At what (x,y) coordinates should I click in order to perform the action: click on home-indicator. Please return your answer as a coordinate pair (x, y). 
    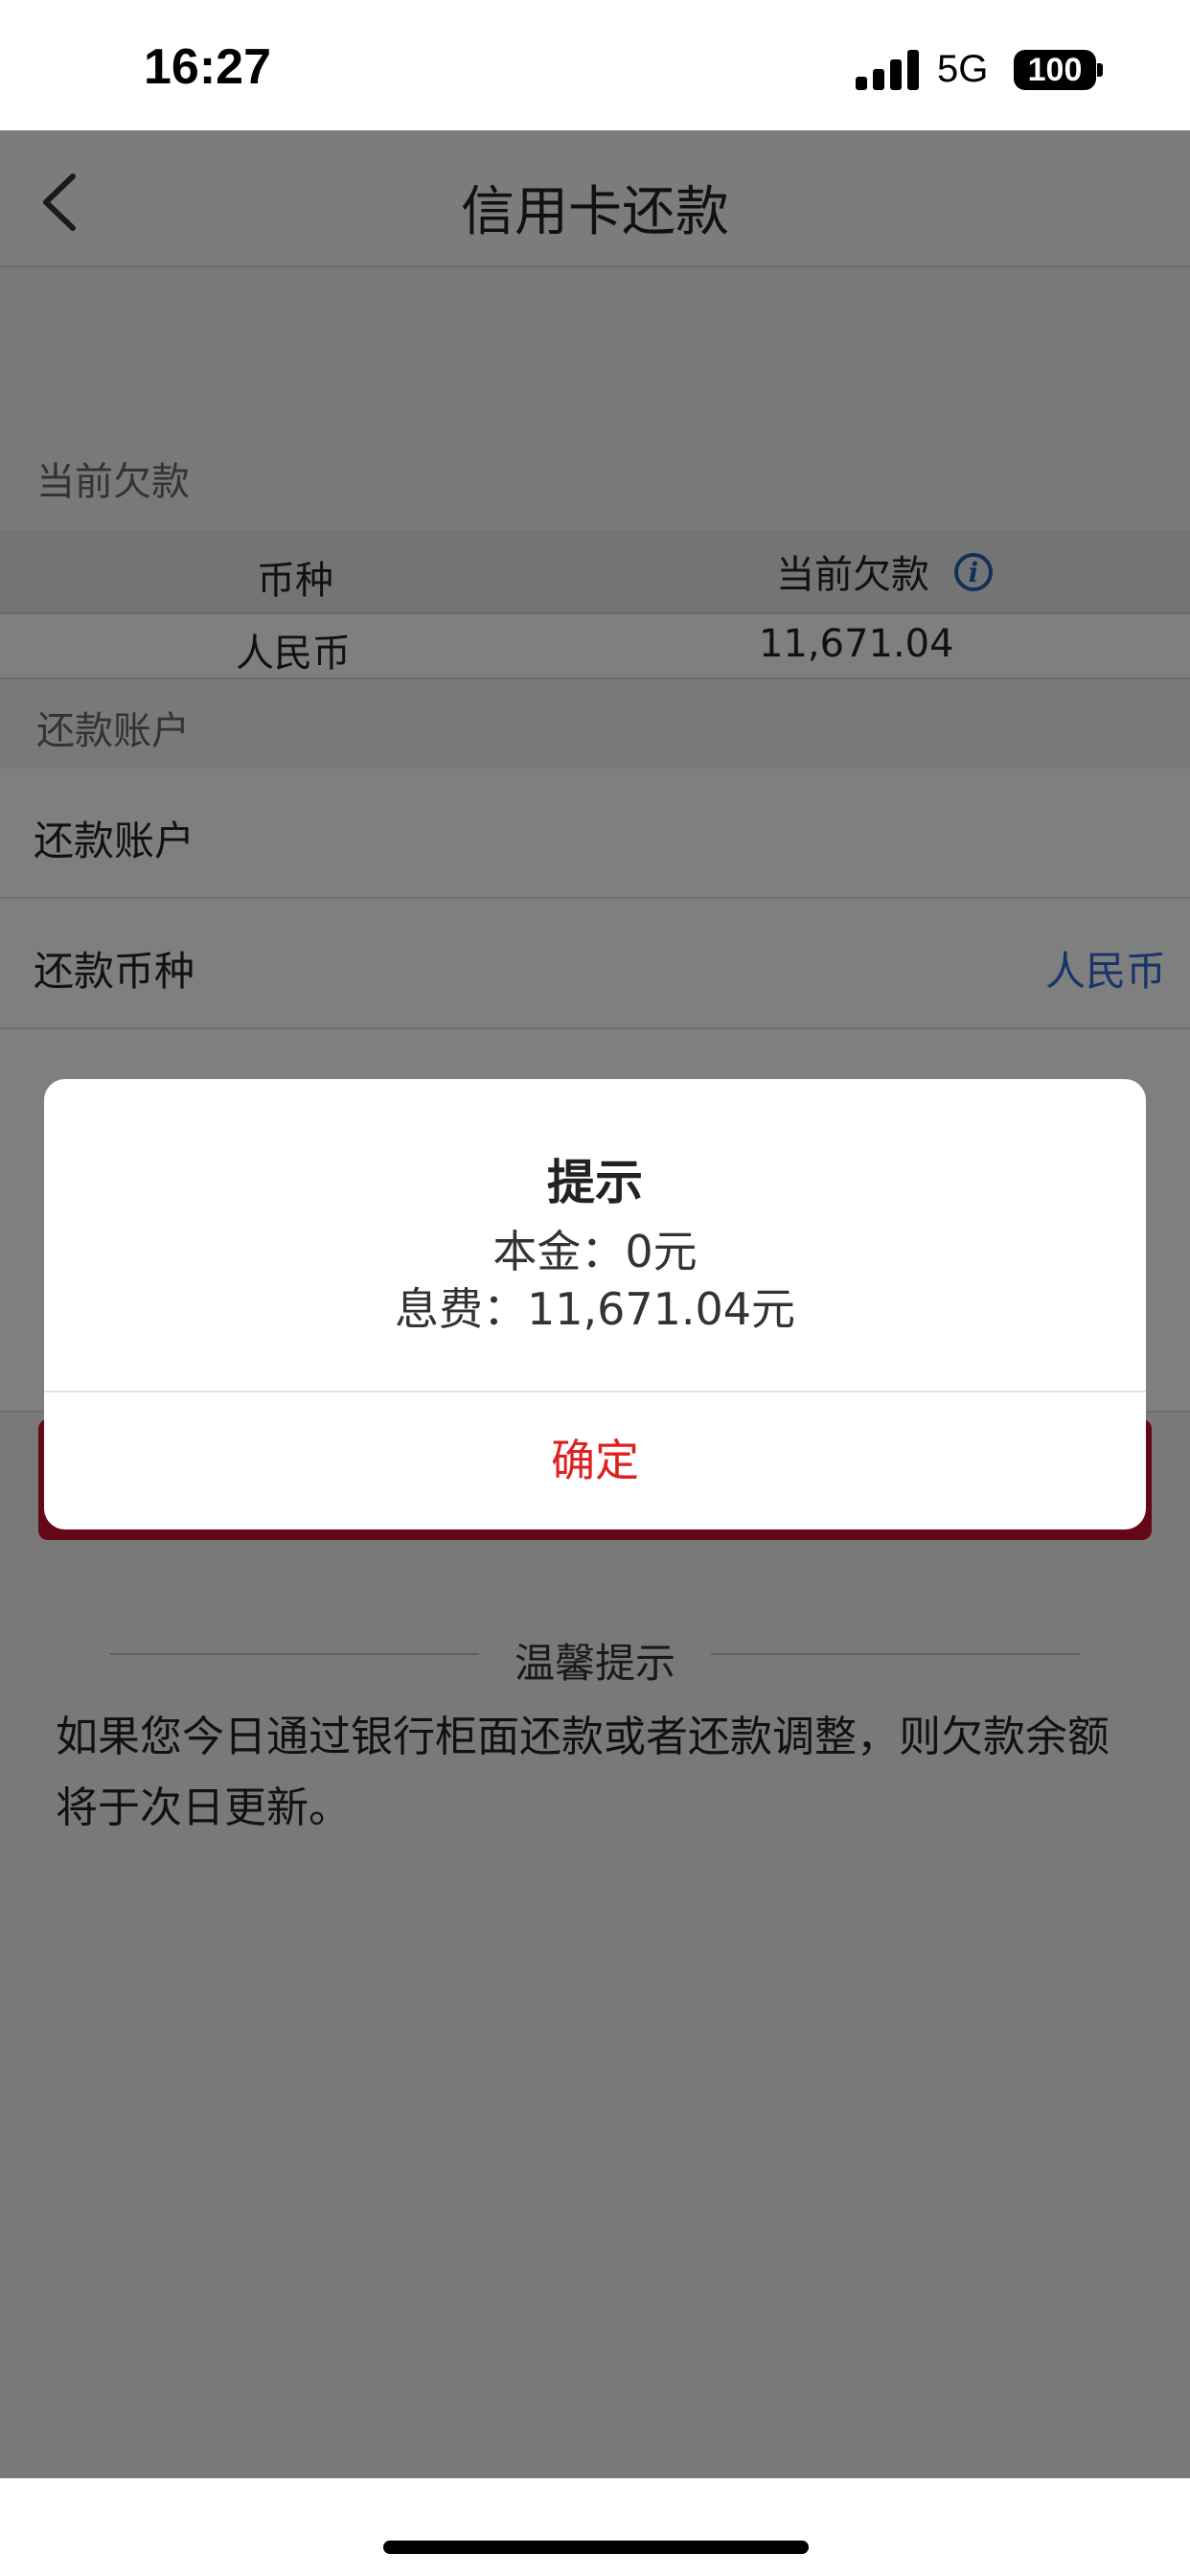
    Looking at the image, I should click on (596, 2547).